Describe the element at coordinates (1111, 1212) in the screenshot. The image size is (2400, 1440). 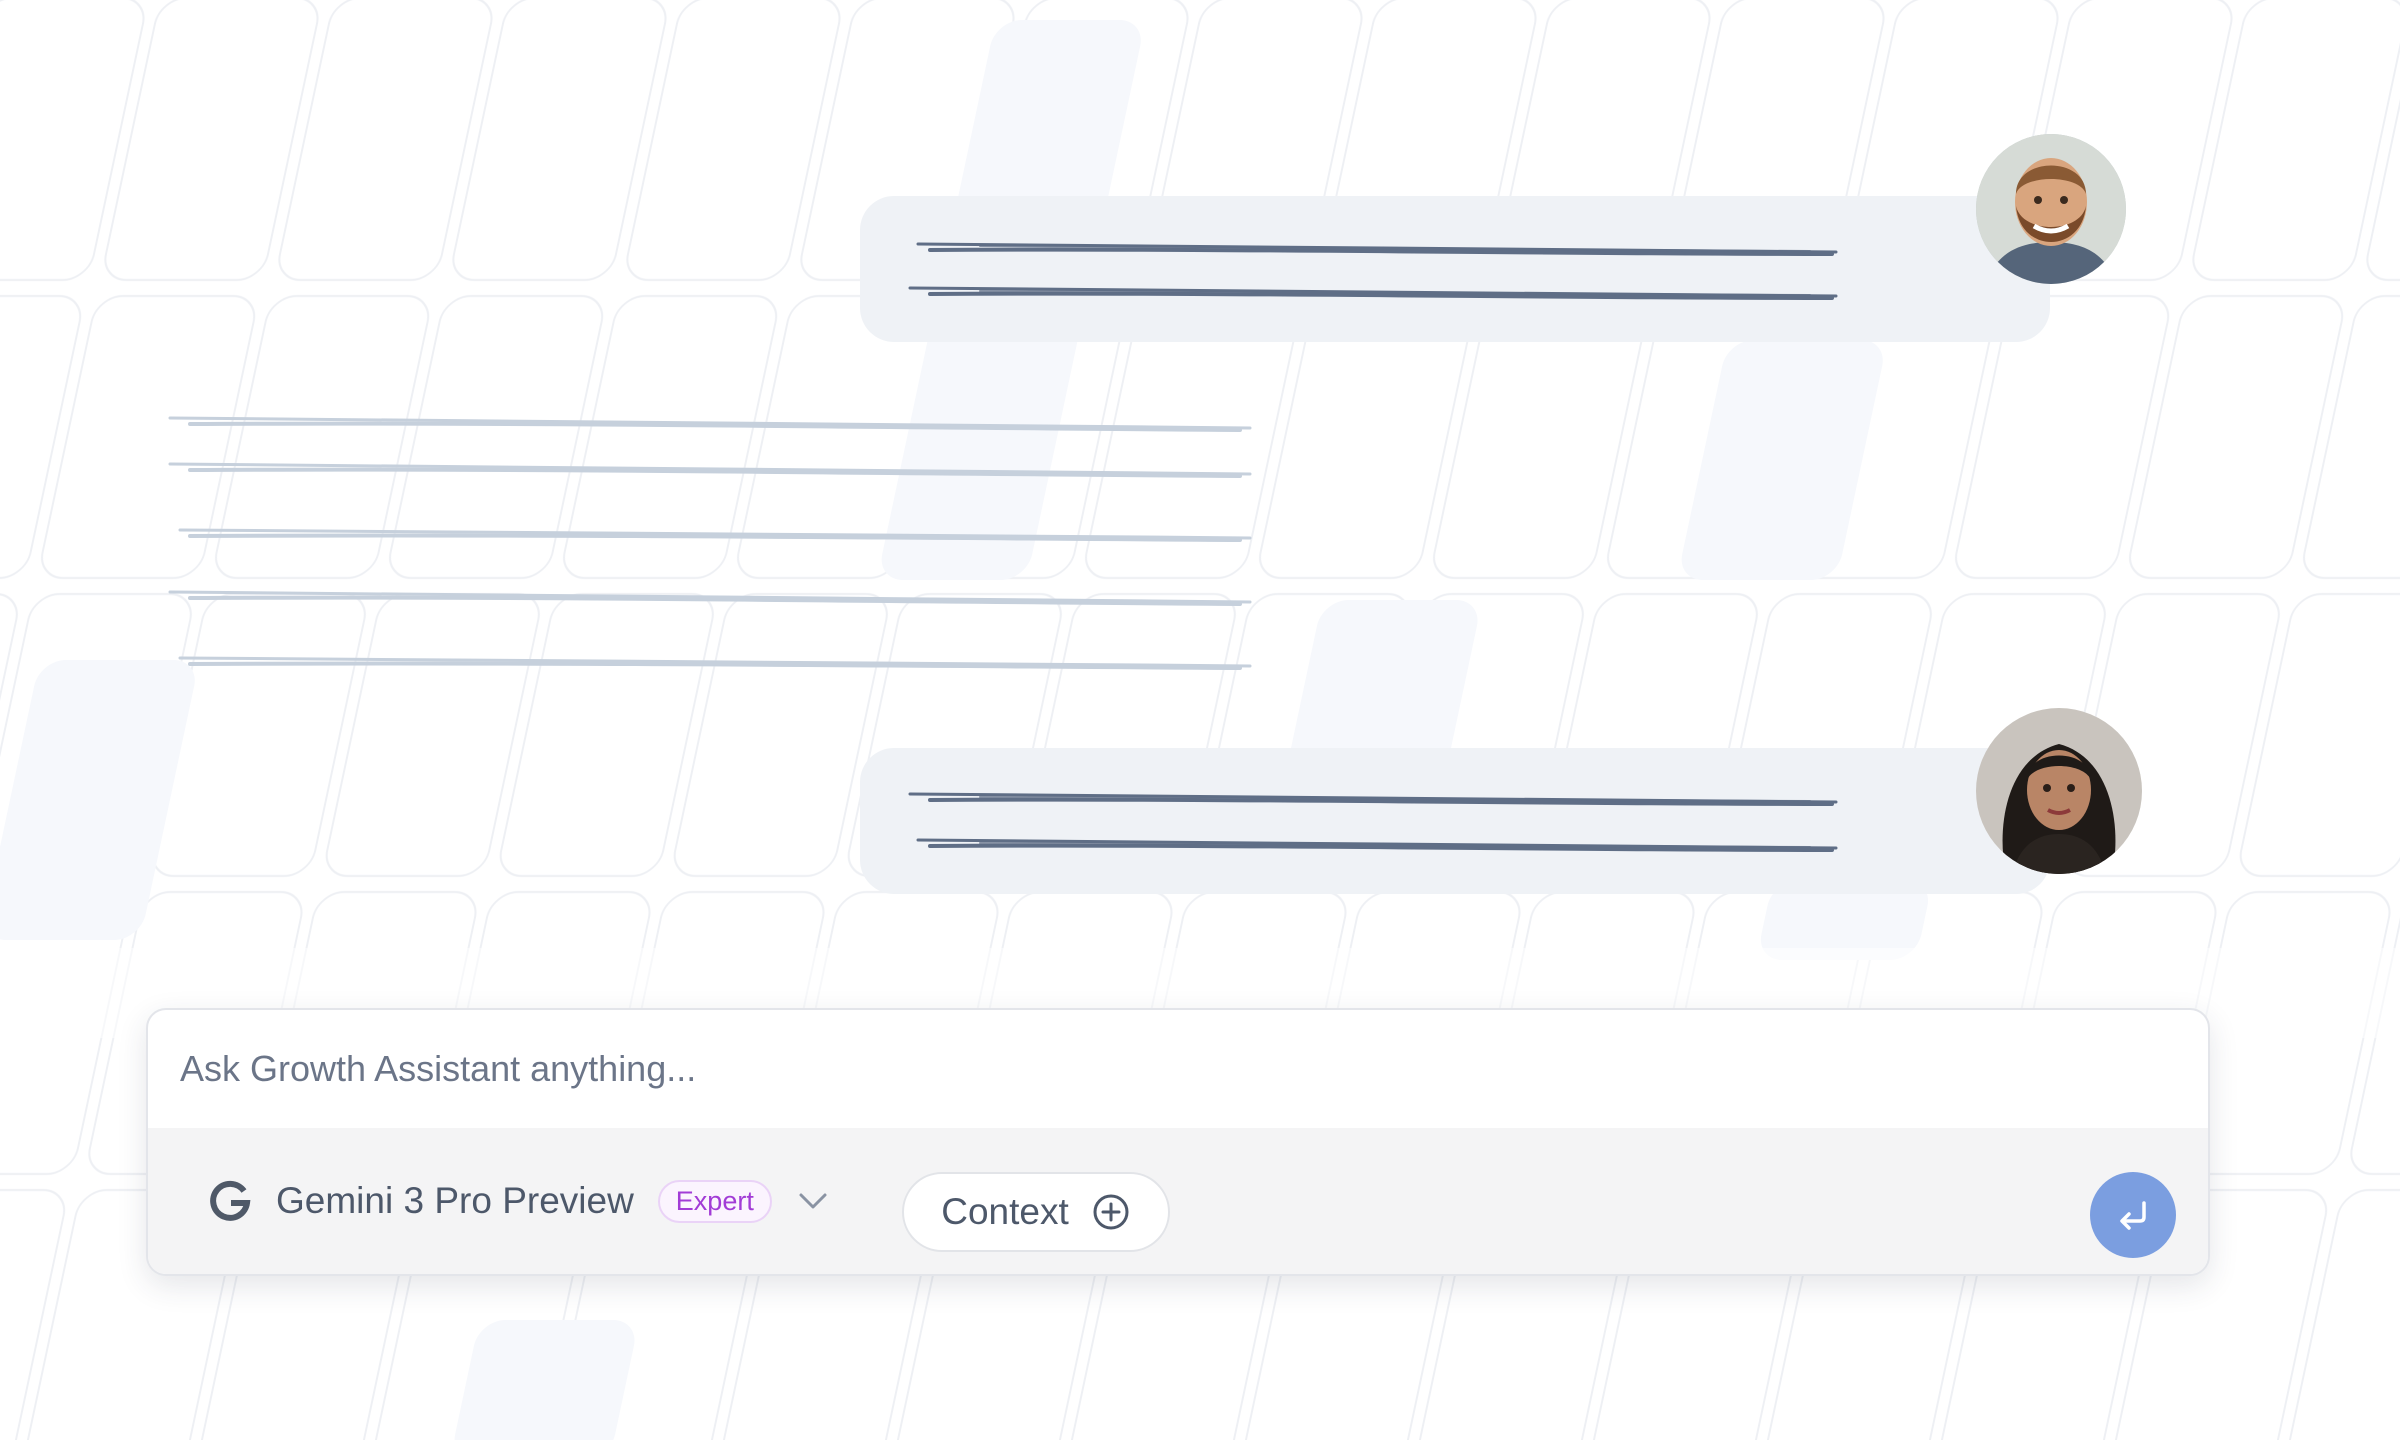
I see `add-circle-icon` at that location.